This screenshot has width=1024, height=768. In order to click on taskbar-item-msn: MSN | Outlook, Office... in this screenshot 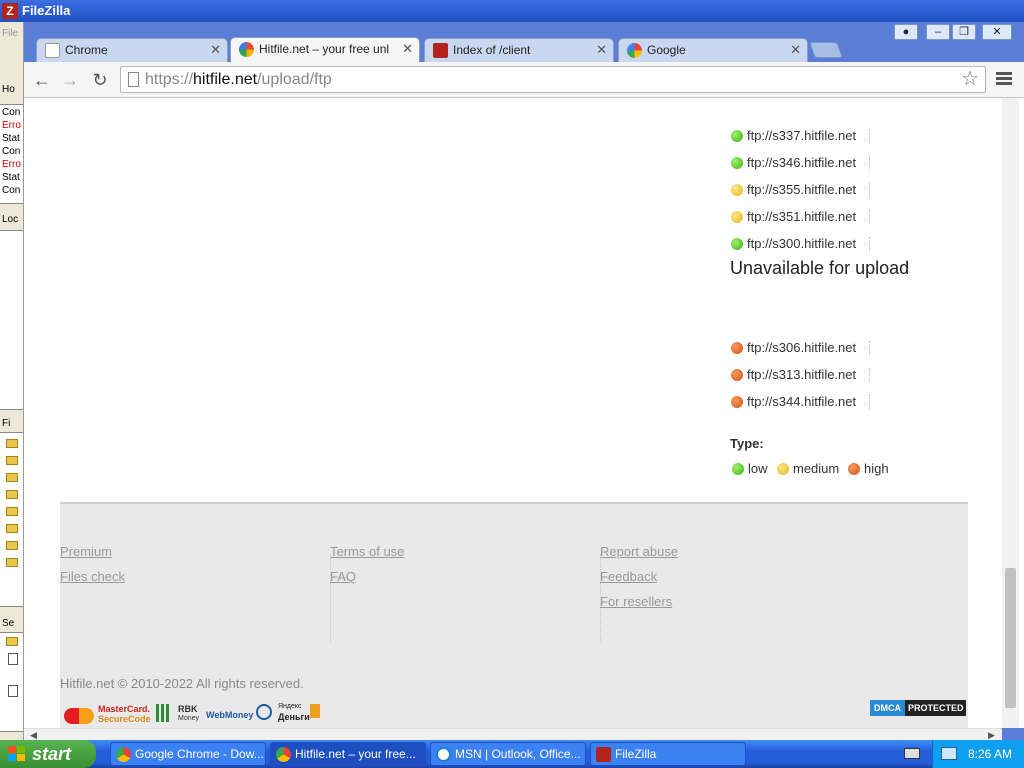, I will do `click(508, 754)`.